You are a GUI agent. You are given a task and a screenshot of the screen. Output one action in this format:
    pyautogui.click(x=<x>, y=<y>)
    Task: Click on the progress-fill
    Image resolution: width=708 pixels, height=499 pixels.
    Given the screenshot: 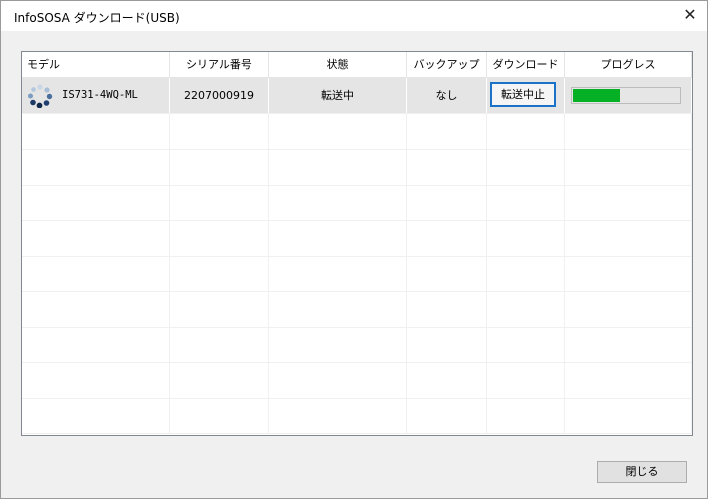 What is the action you would take?
    pyautogui.click(x=596, y=95)
    